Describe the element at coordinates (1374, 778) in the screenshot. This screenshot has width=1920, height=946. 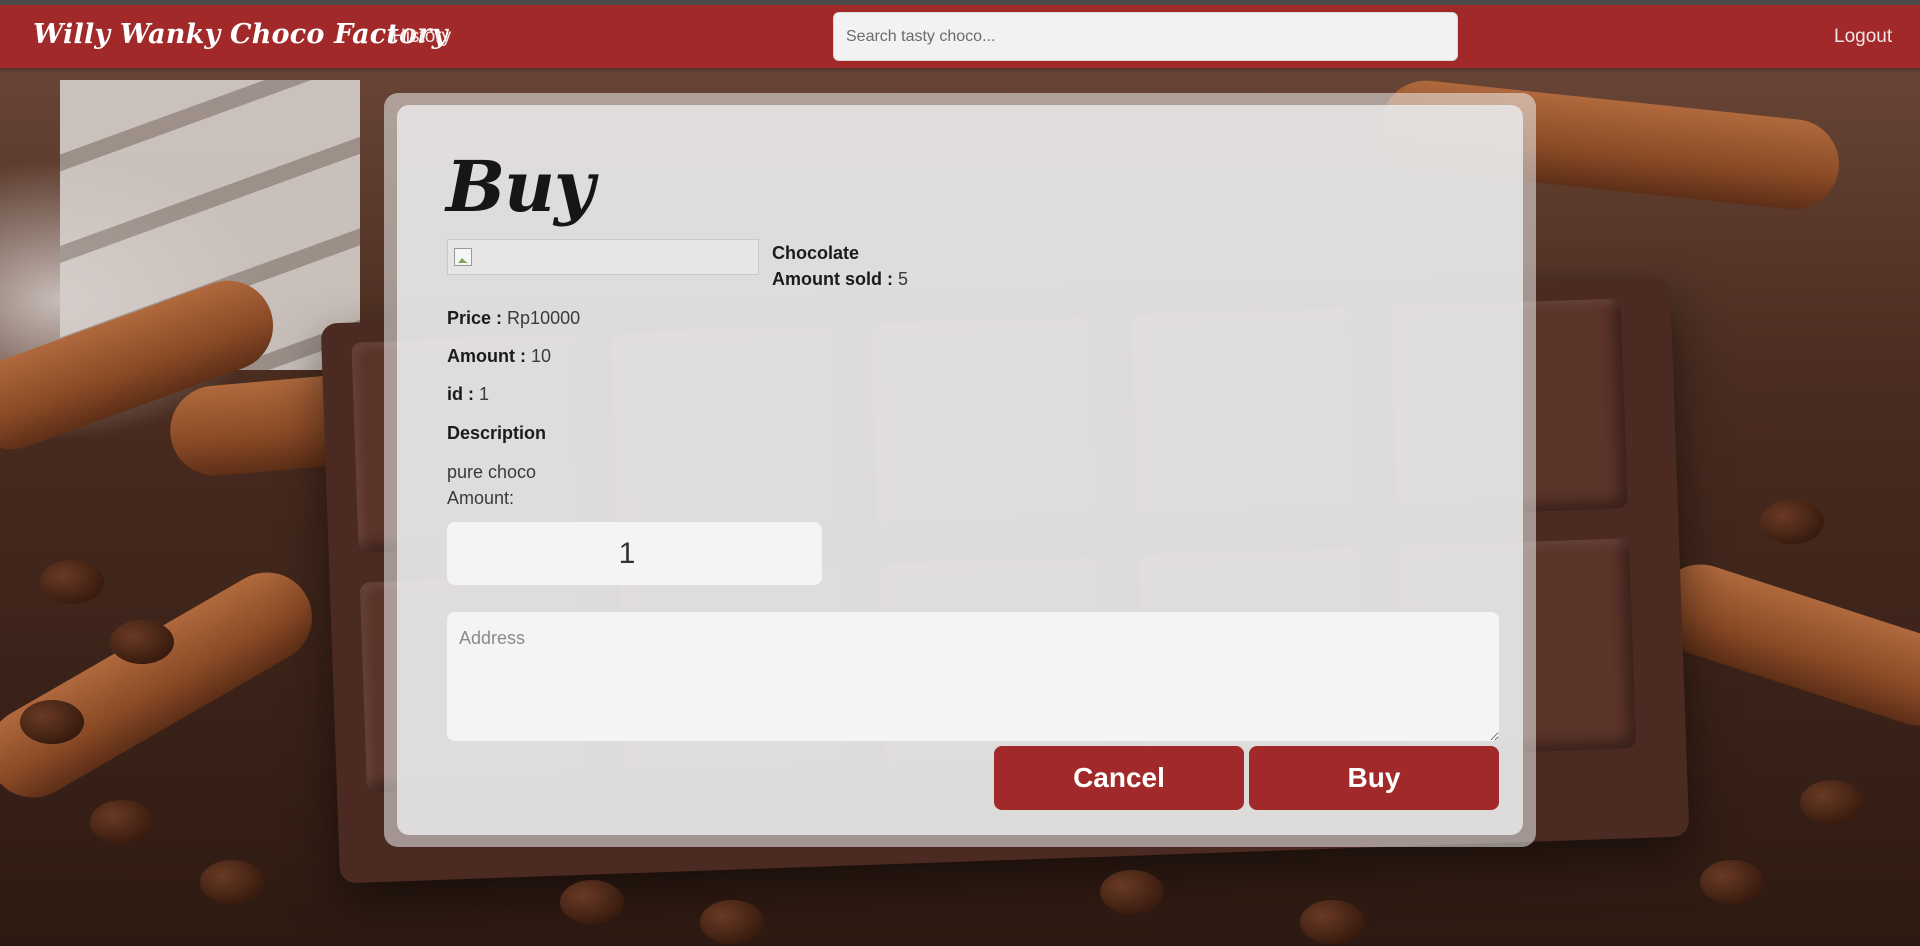
I see `buy-button: Buy` at that location.